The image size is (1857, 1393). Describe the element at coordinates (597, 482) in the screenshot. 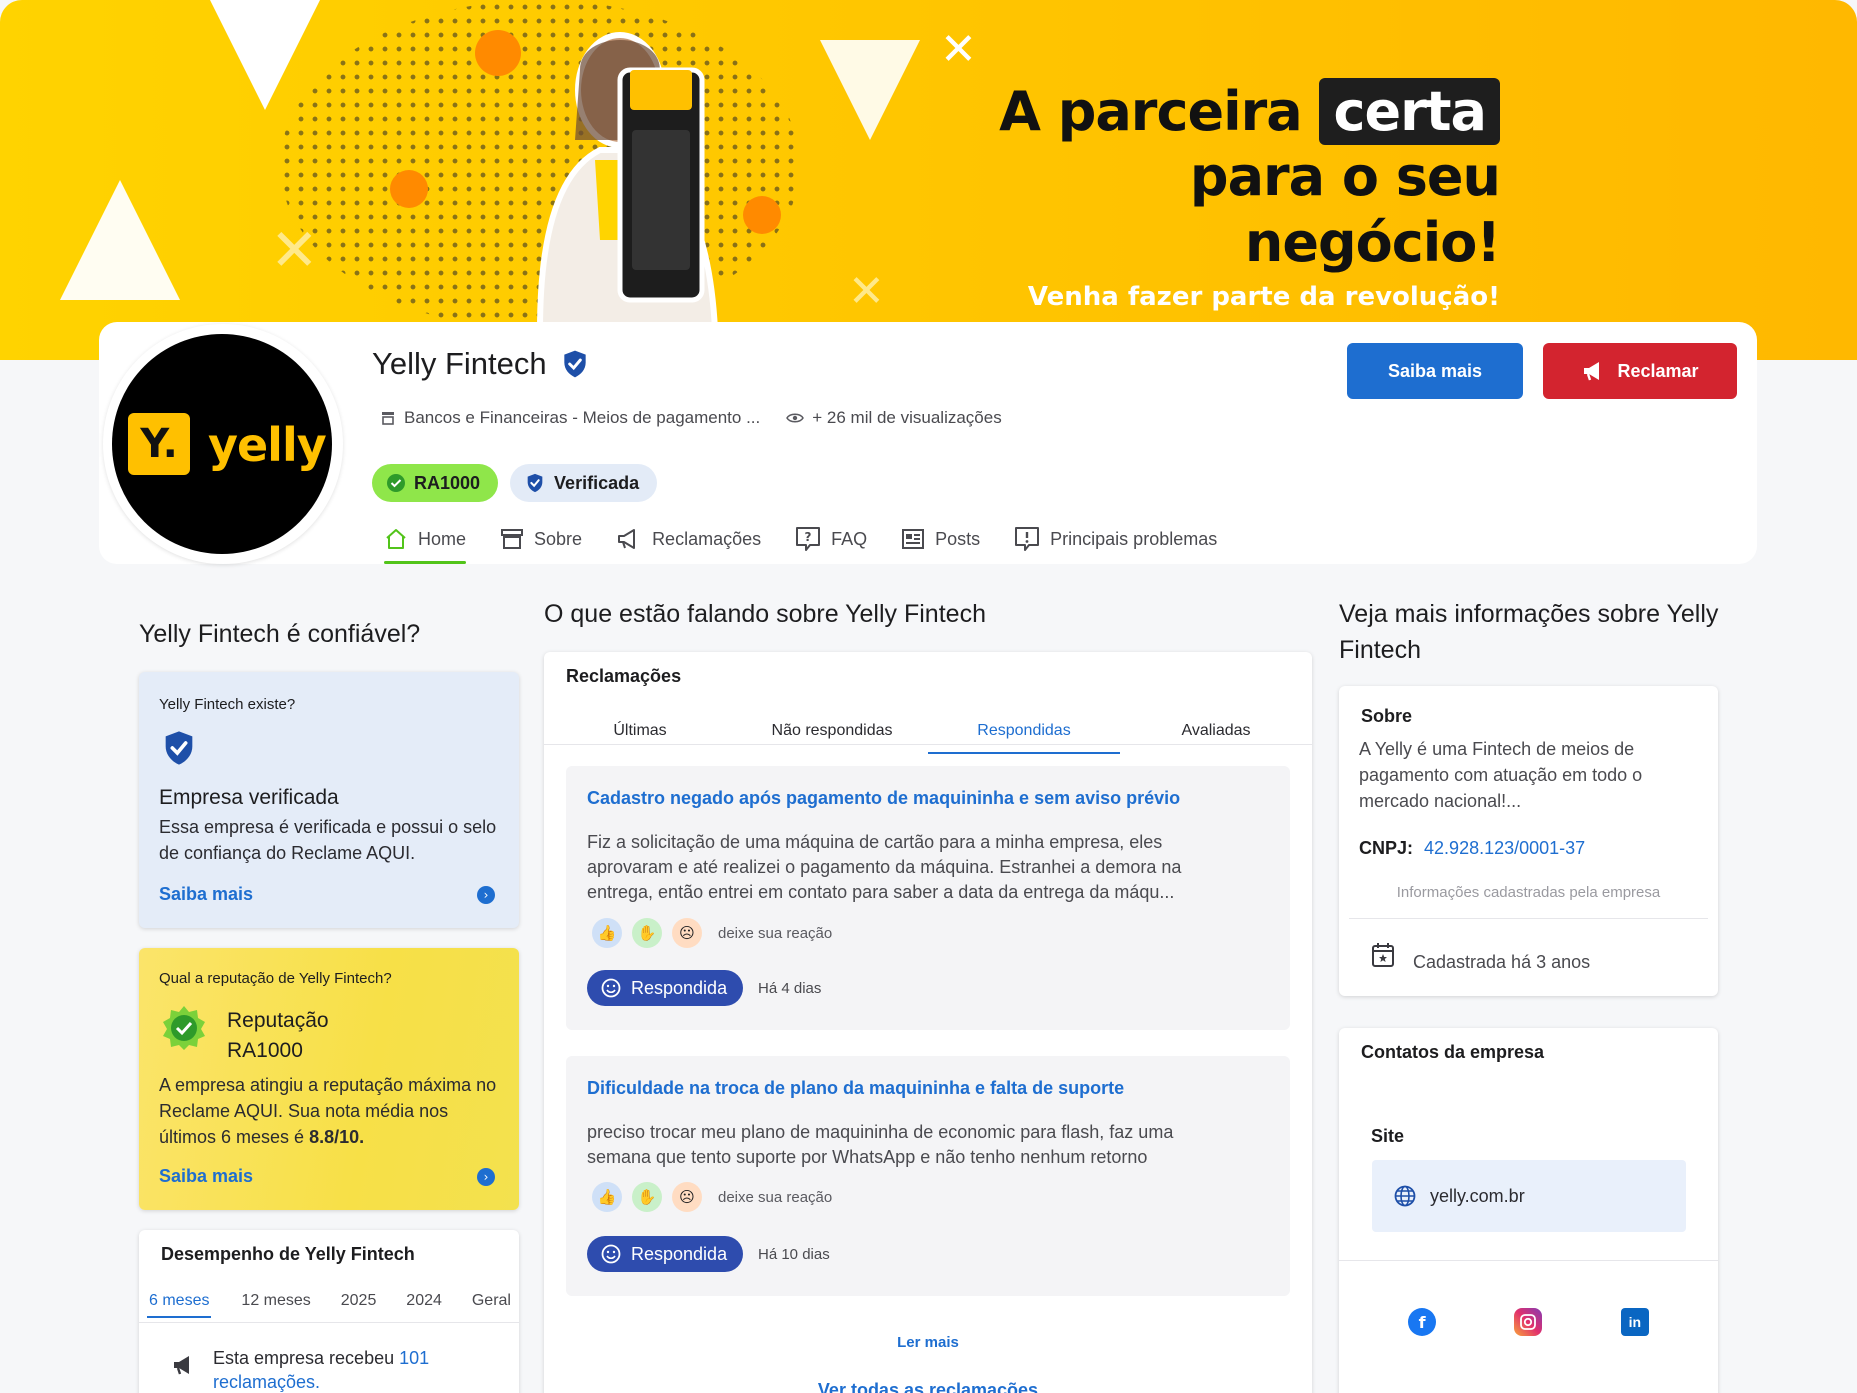

I see `verified-badge-label: Verificada` at that location.